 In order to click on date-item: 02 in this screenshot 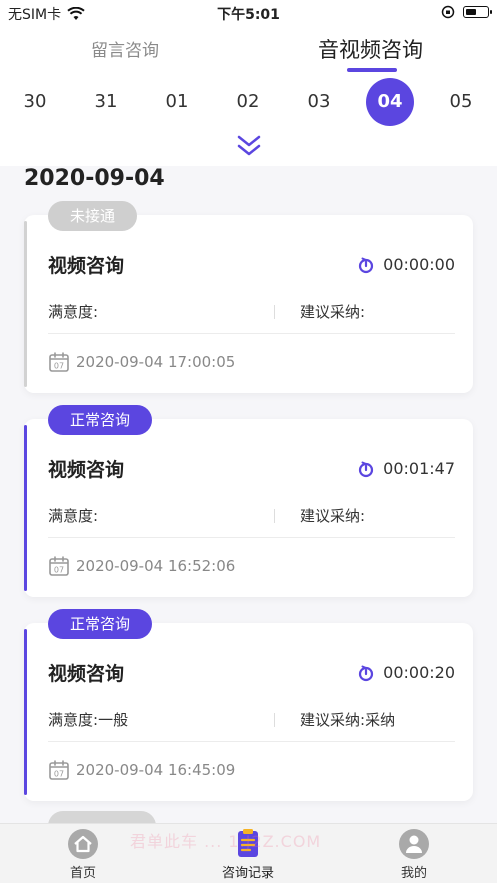, I will do `click(248, 102)`.